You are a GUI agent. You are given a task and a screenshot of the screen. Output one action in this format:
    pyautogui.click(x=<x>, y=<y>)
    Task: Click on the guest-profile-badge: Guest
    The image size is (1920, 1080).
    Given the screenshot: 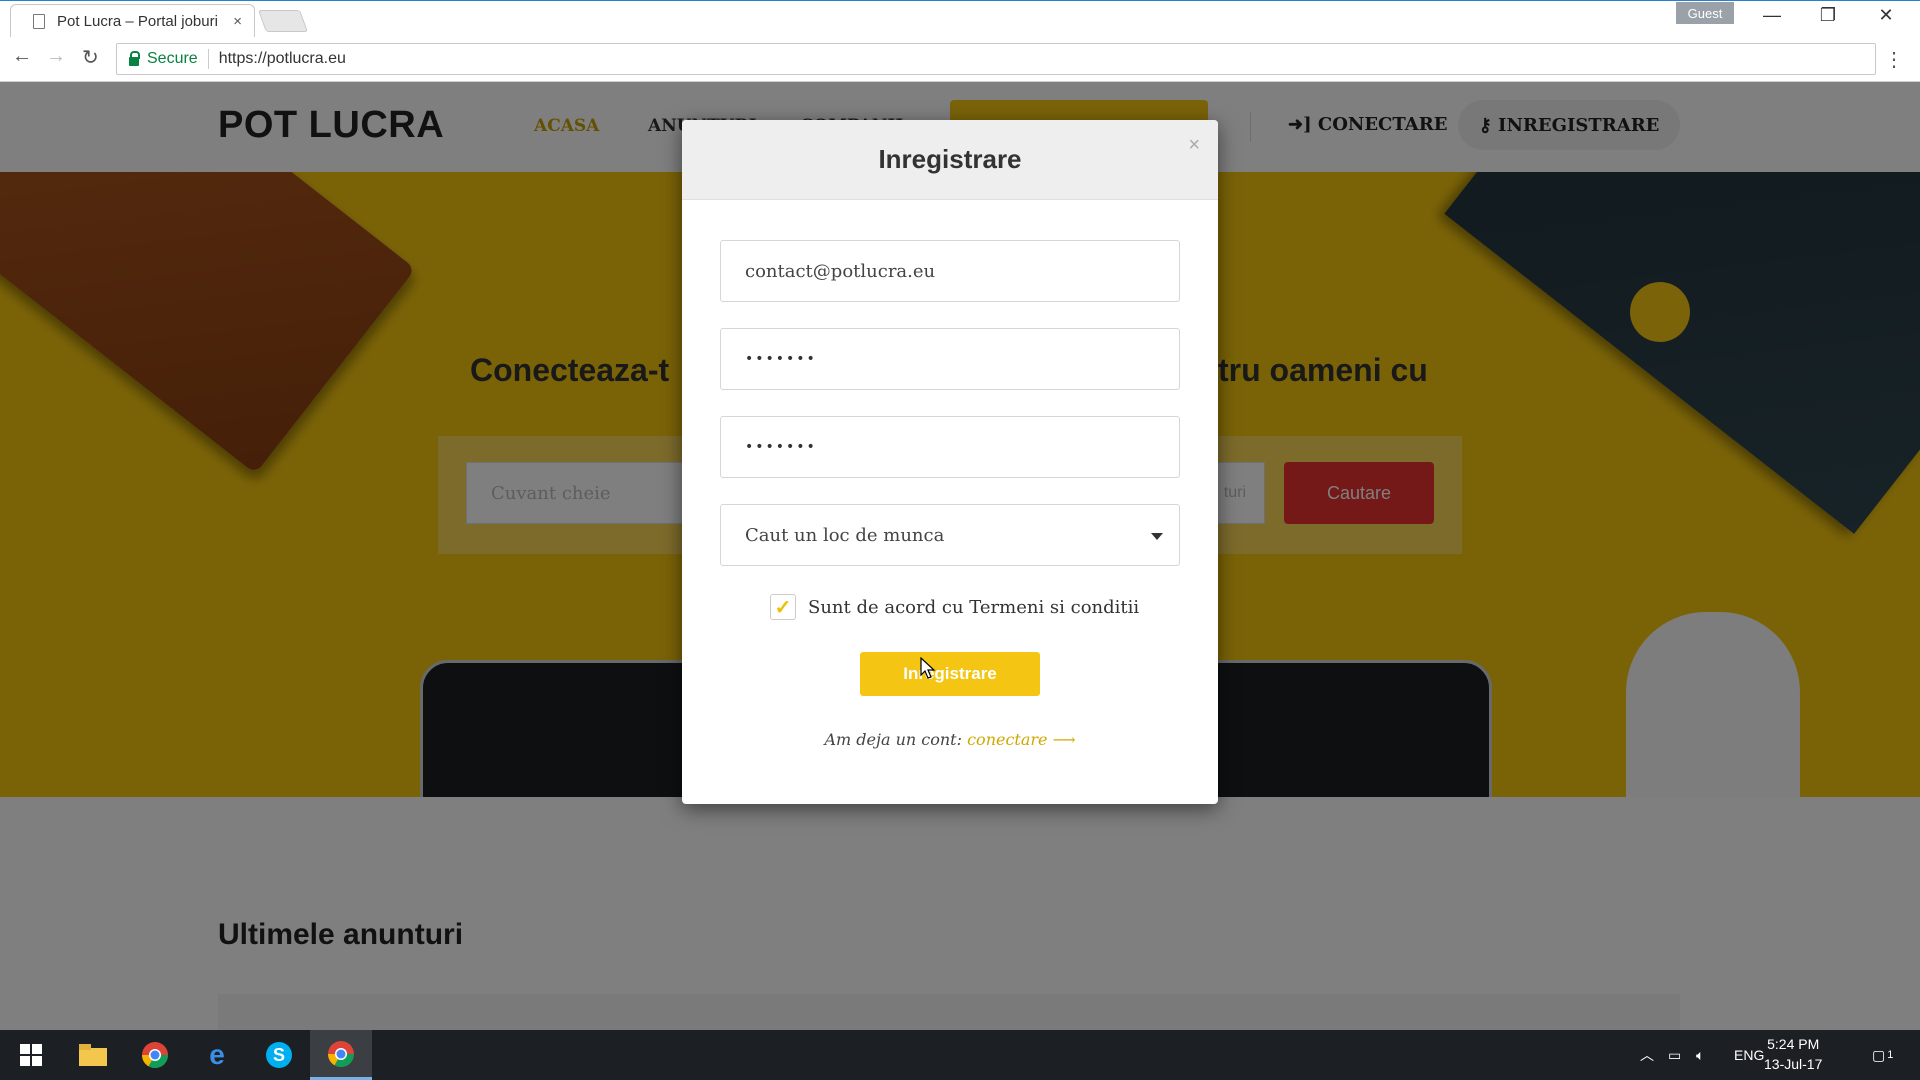 What is the action you would take?
    pyautogui.click(x=1705, y=13)
    